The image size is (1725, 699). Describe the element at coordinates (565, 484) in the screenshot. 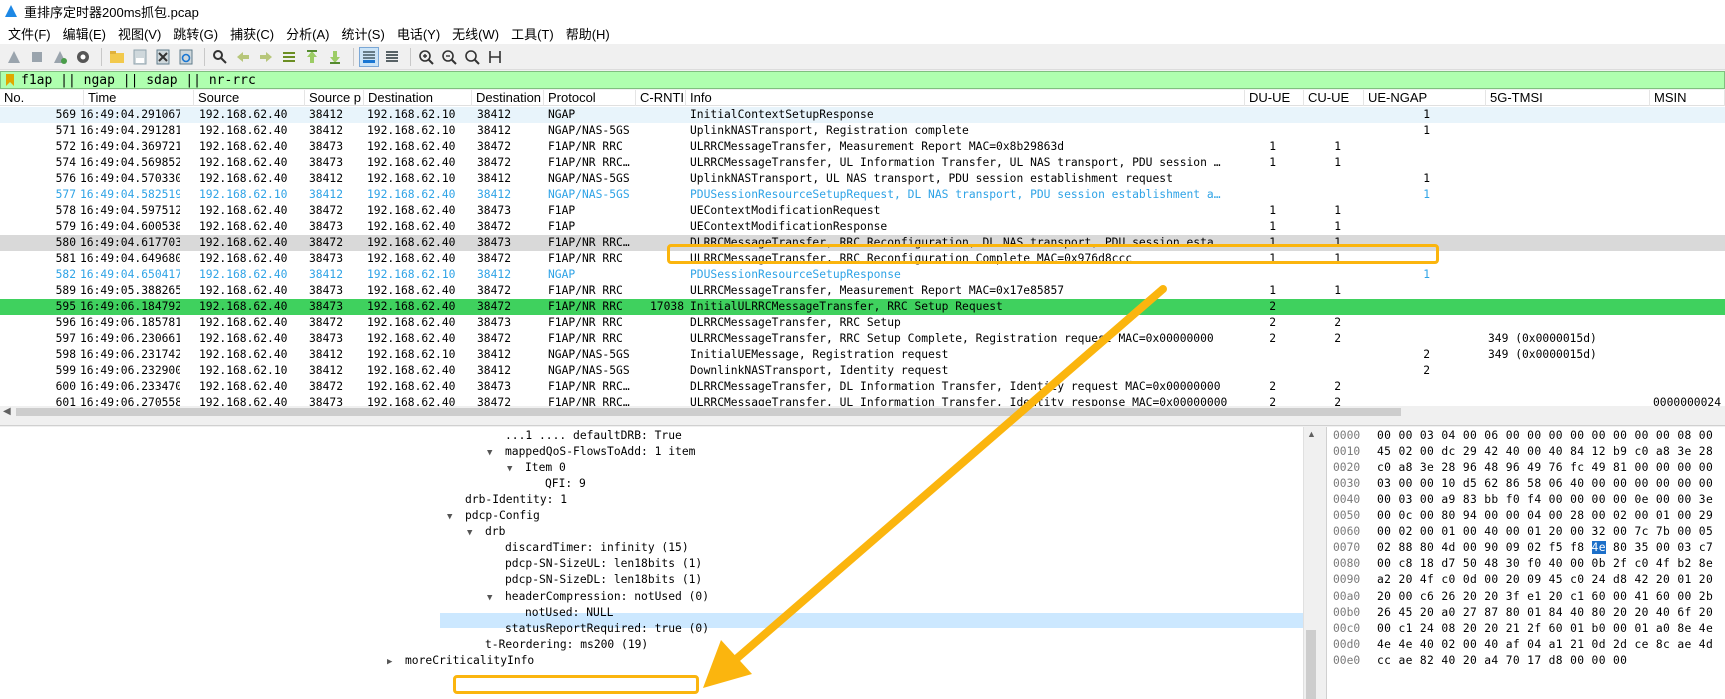

I see `detail-row: QFI: 9` at that location.